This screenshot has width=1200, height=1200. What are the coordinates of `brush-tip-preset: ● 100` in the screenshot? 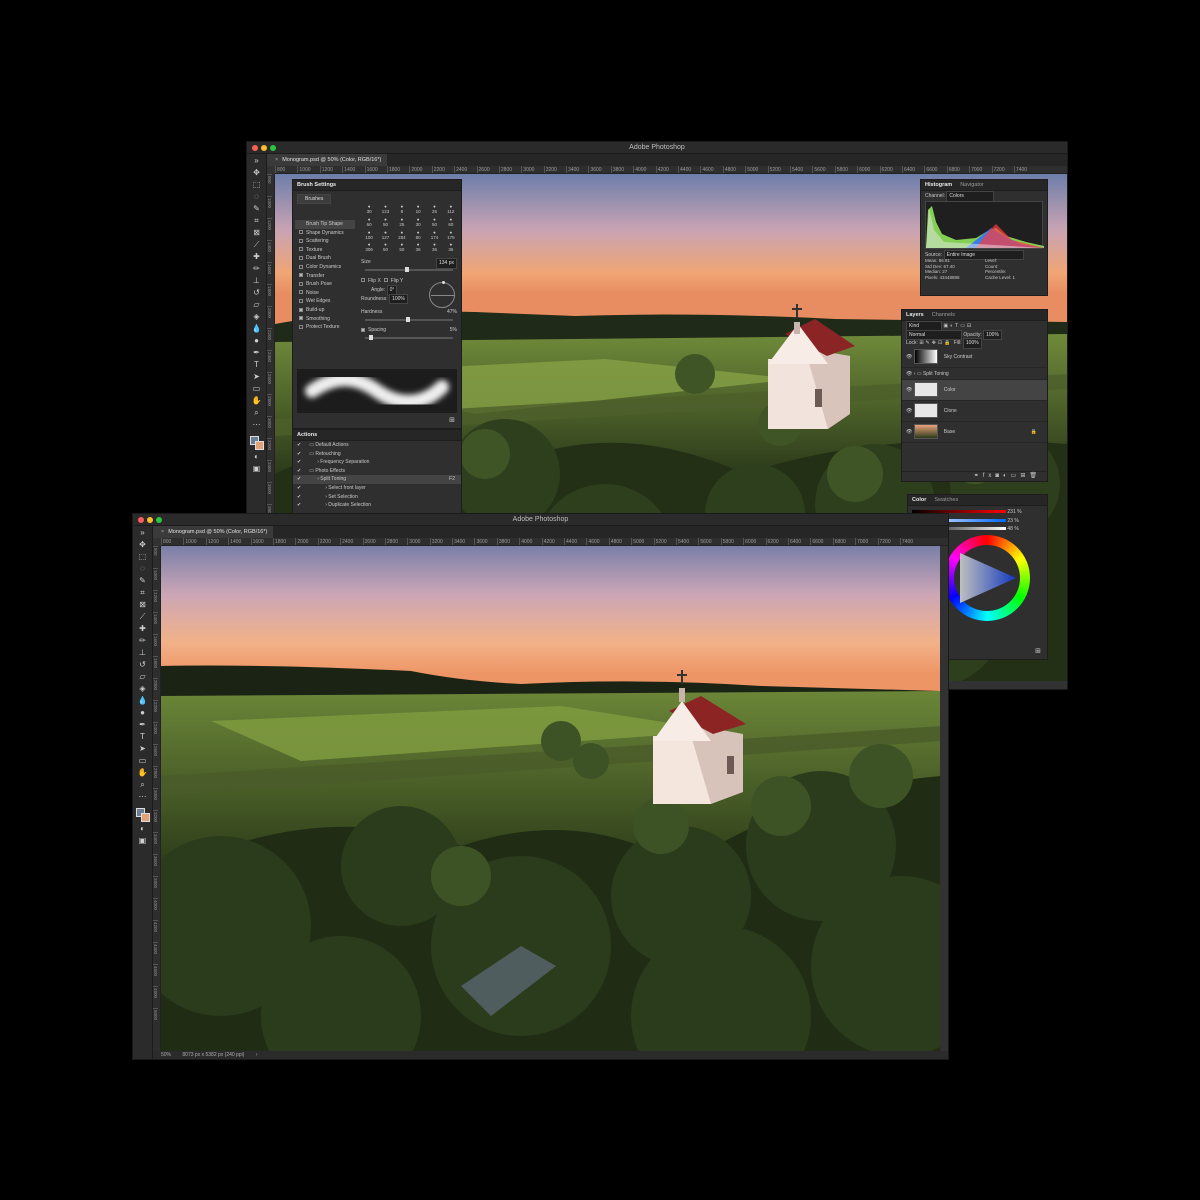 It's located at (369, 236).